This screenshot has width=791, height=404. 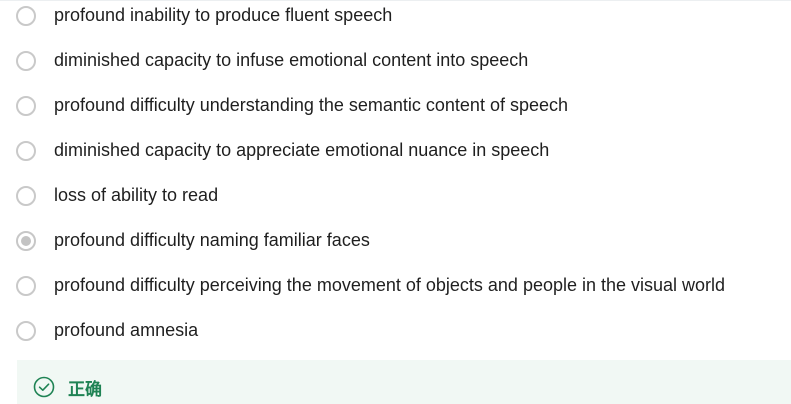 What do you see at coordinates (44, 387) in the screenshot?
I see `check-circle-icon` at bounding box center [44, 387].